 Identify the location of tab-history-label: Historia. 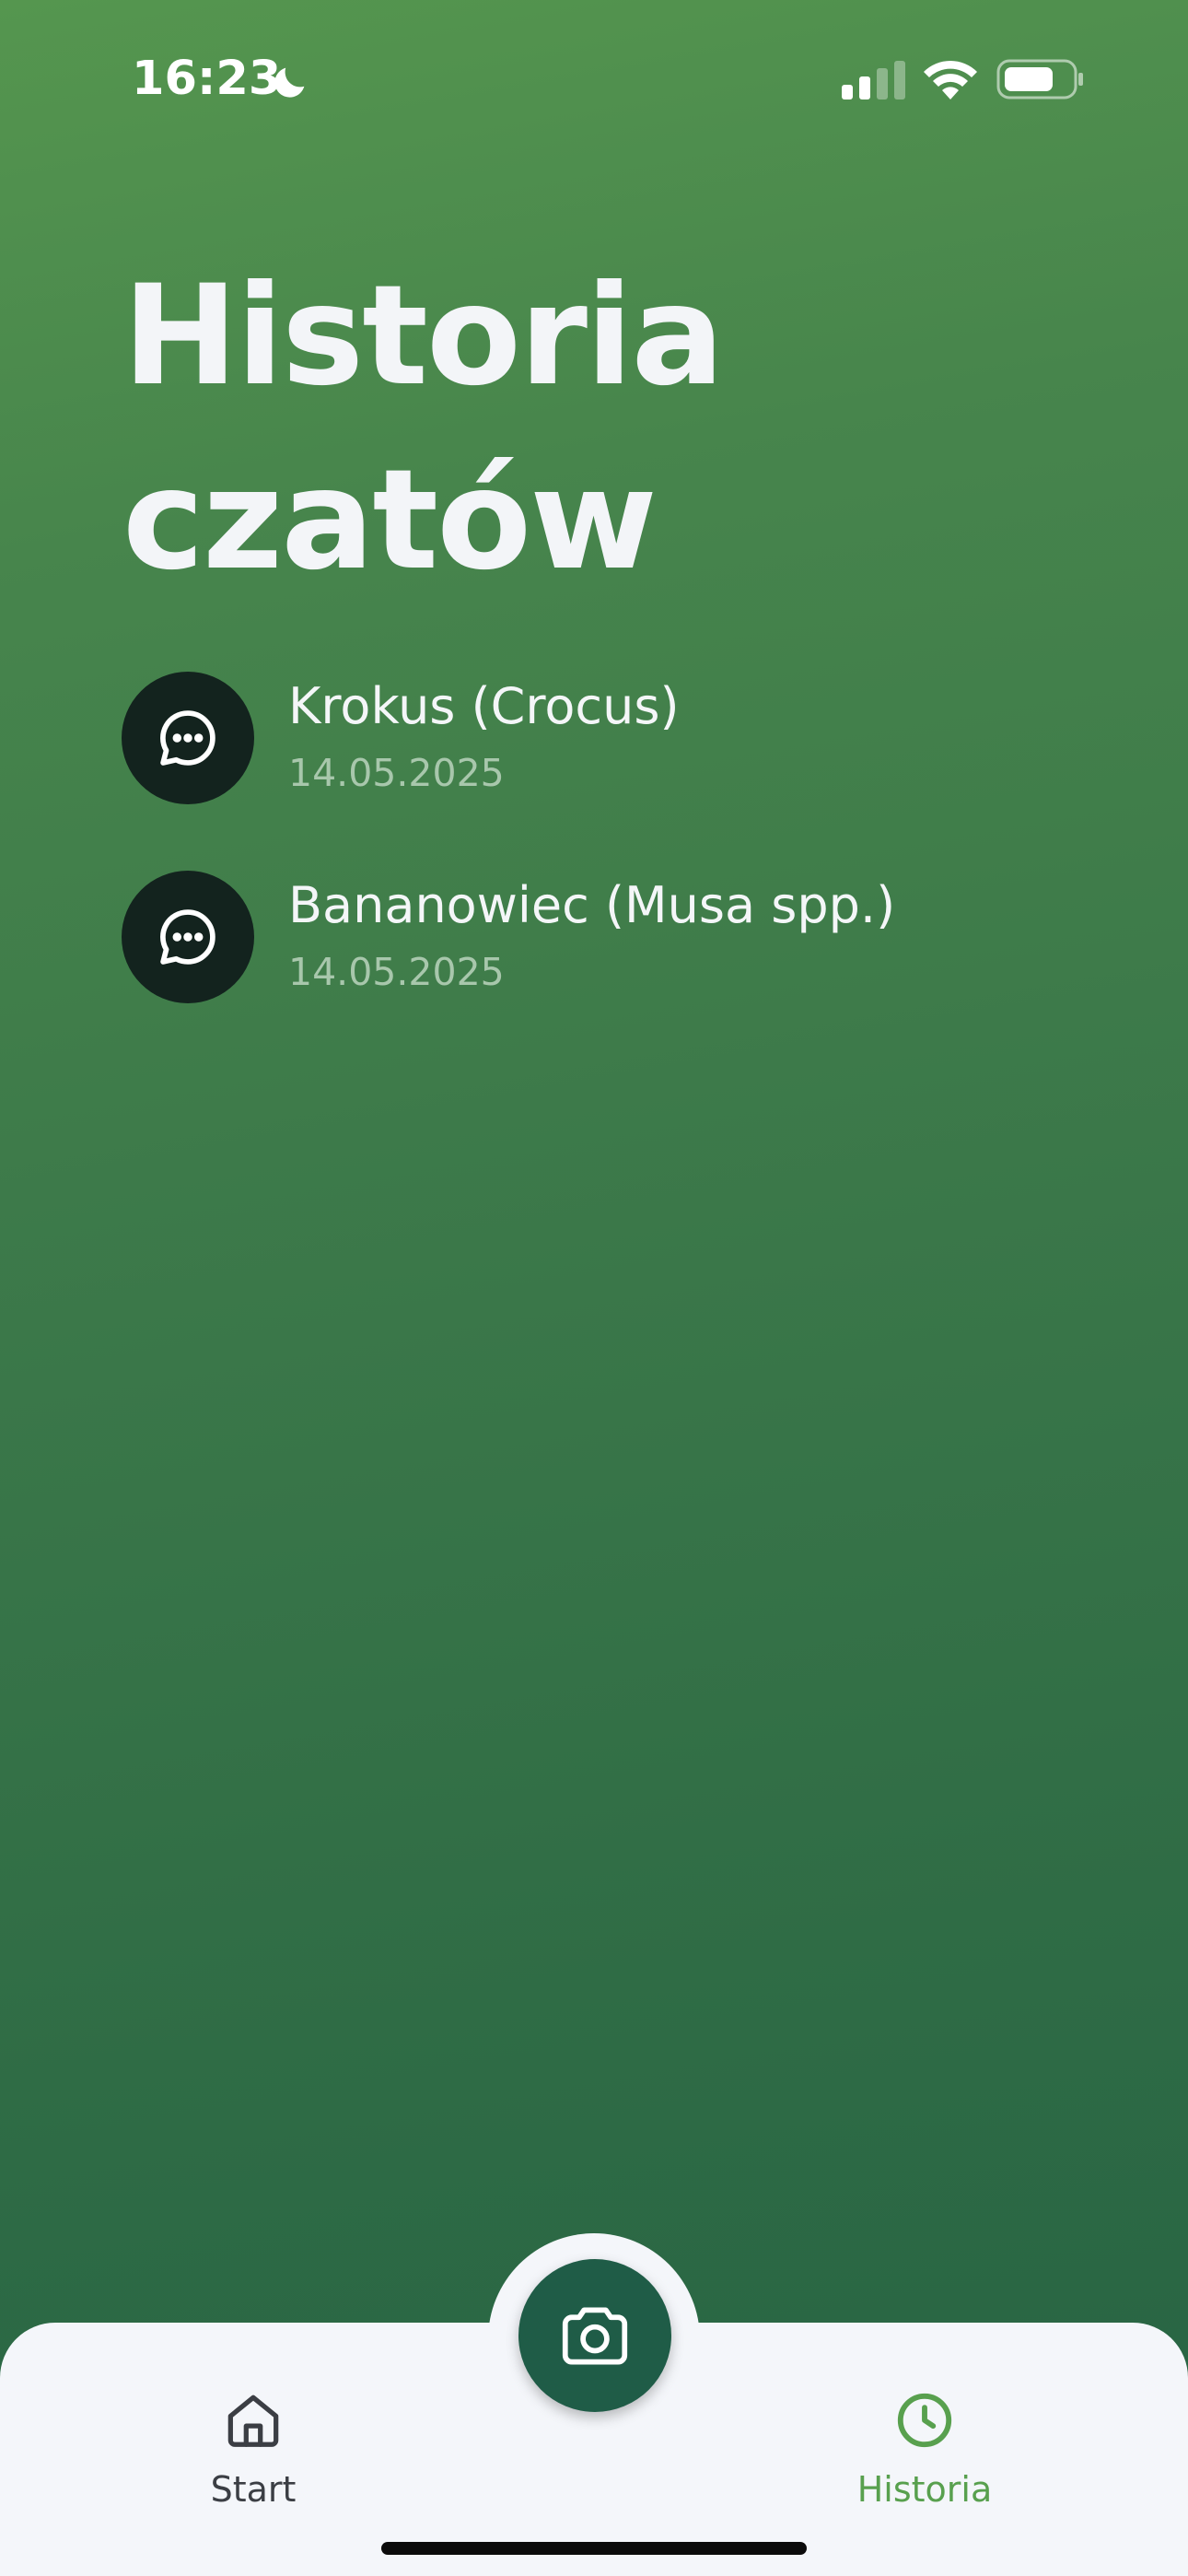
(924, 2489).